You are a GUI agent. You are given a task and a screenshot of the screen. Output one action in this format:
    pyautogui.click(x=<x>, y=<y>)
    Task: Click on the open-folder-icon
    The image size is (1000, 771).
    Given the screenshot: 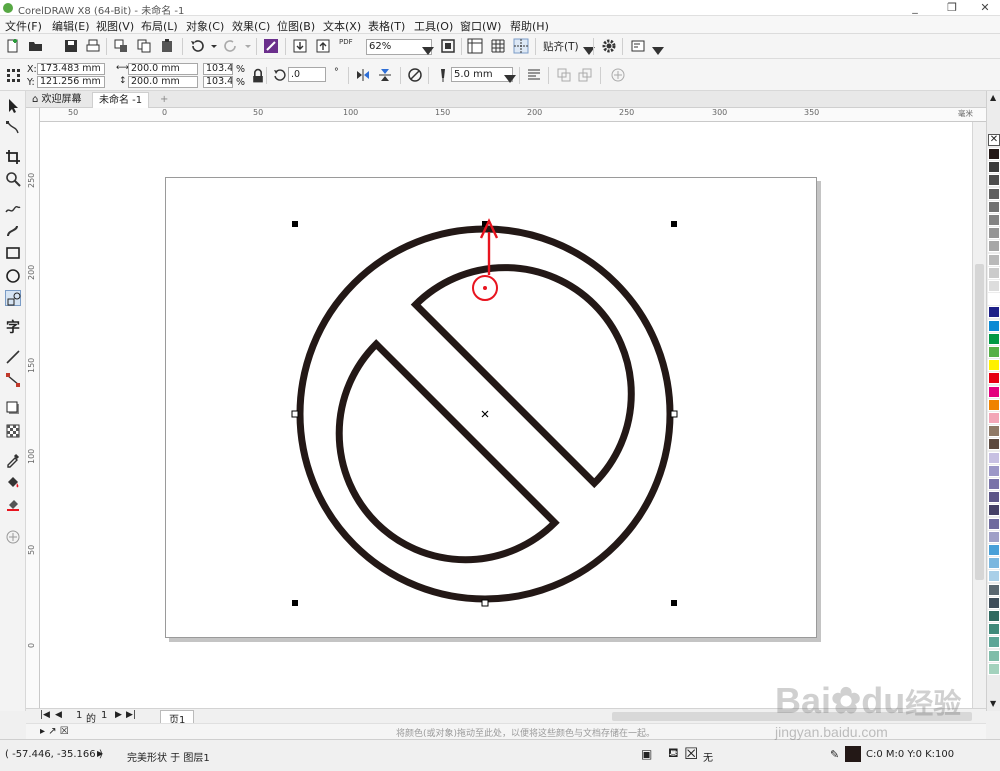 What is the action you would take?
    pyautogui.click(x=36, y=46)
    